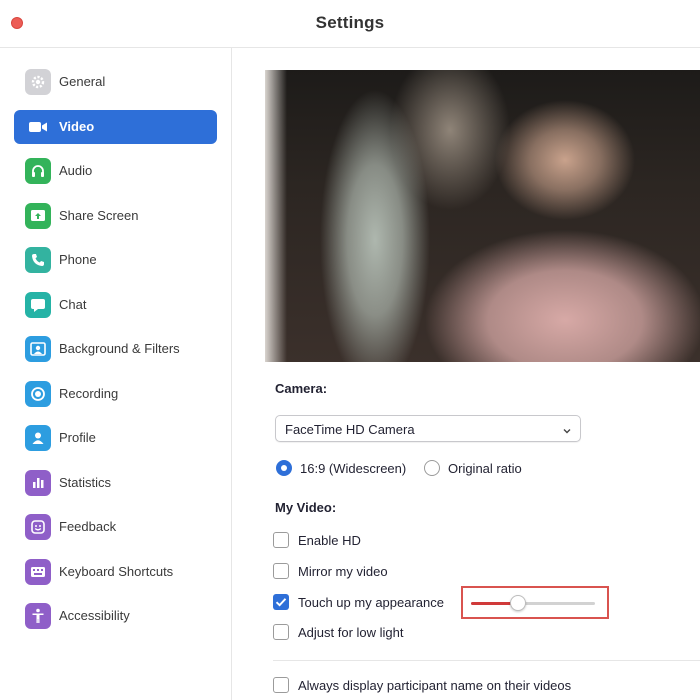  What do you see at coordinates (115, 260) in the screenshot?
I see `sidebar-item-phone: Phone` at bounding box center [115, 260].